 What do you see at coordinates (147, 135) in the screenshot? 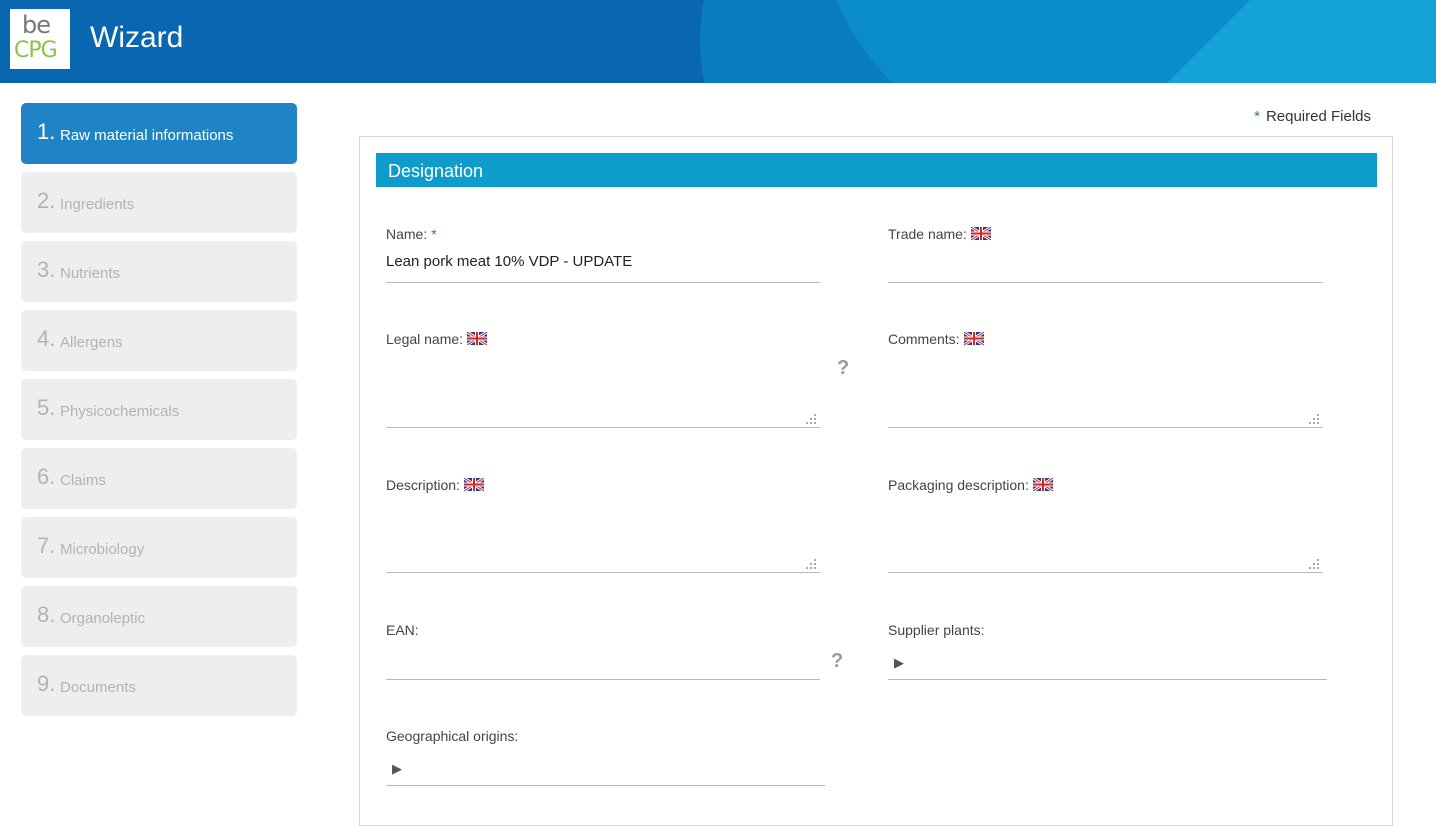
I see `step-label: Raw material informations` at bounding box center [147, 135].